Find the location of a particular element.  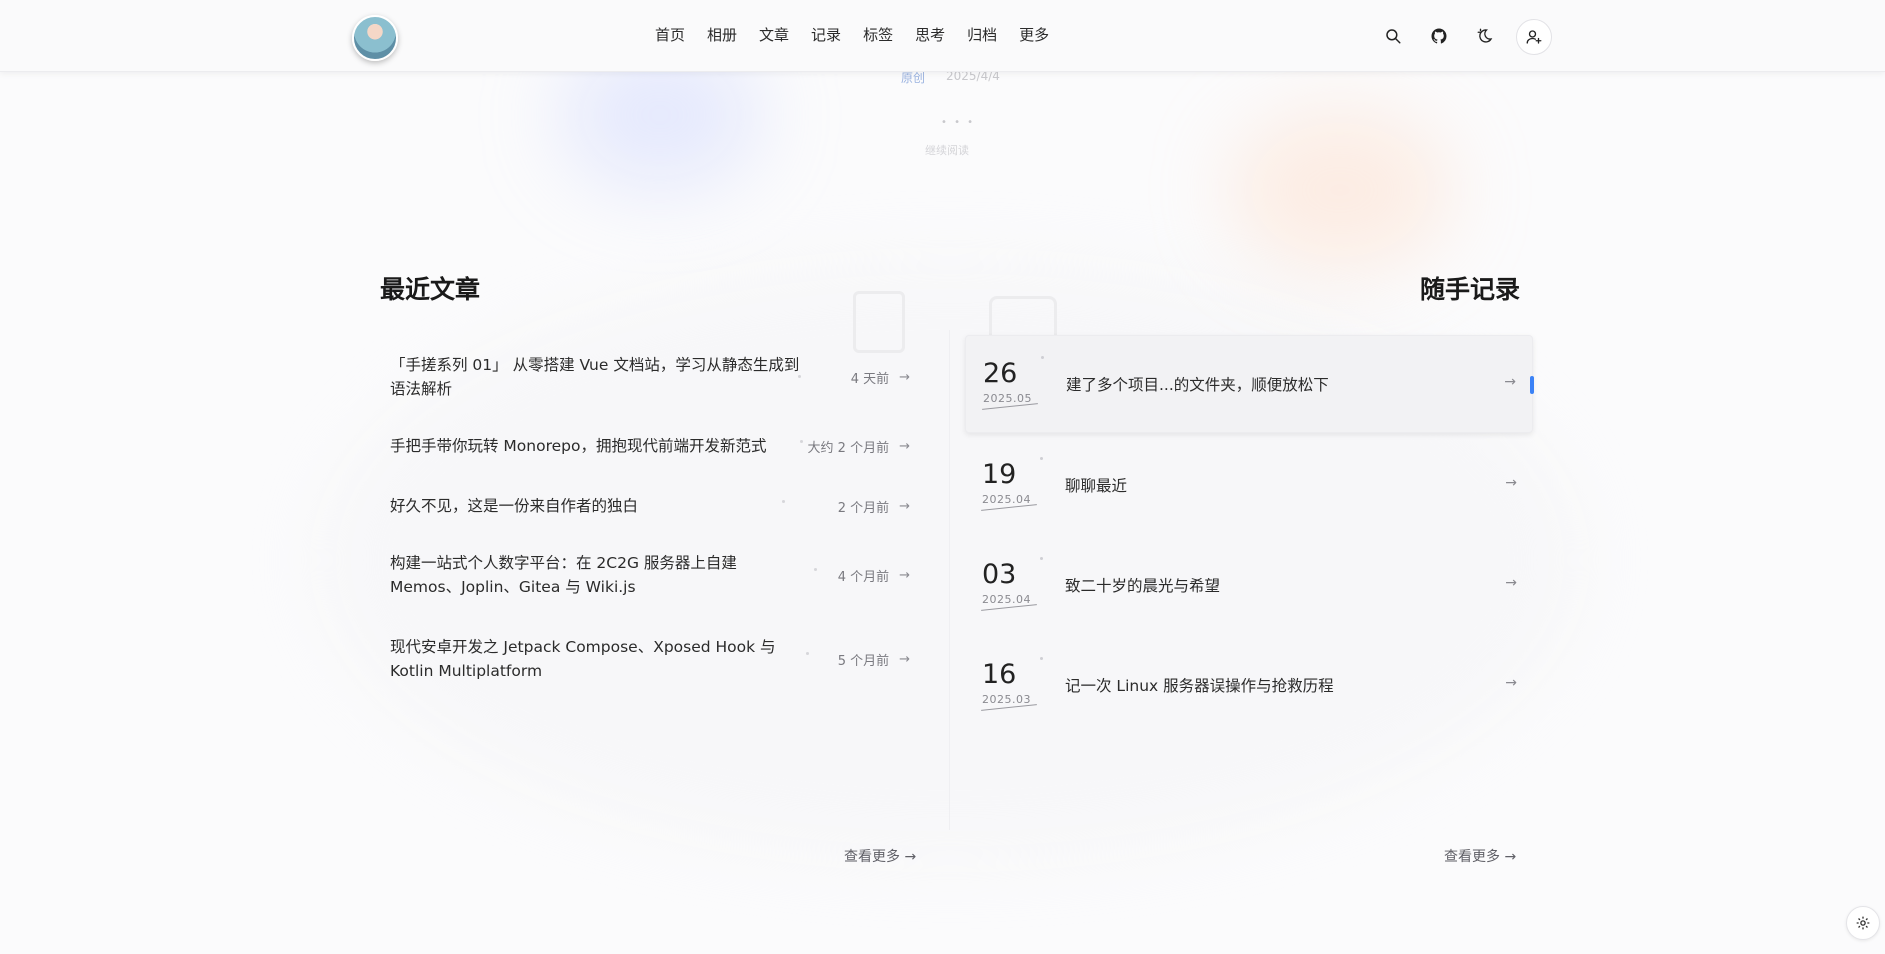

github-icon is located at coordinates (1439, 36).